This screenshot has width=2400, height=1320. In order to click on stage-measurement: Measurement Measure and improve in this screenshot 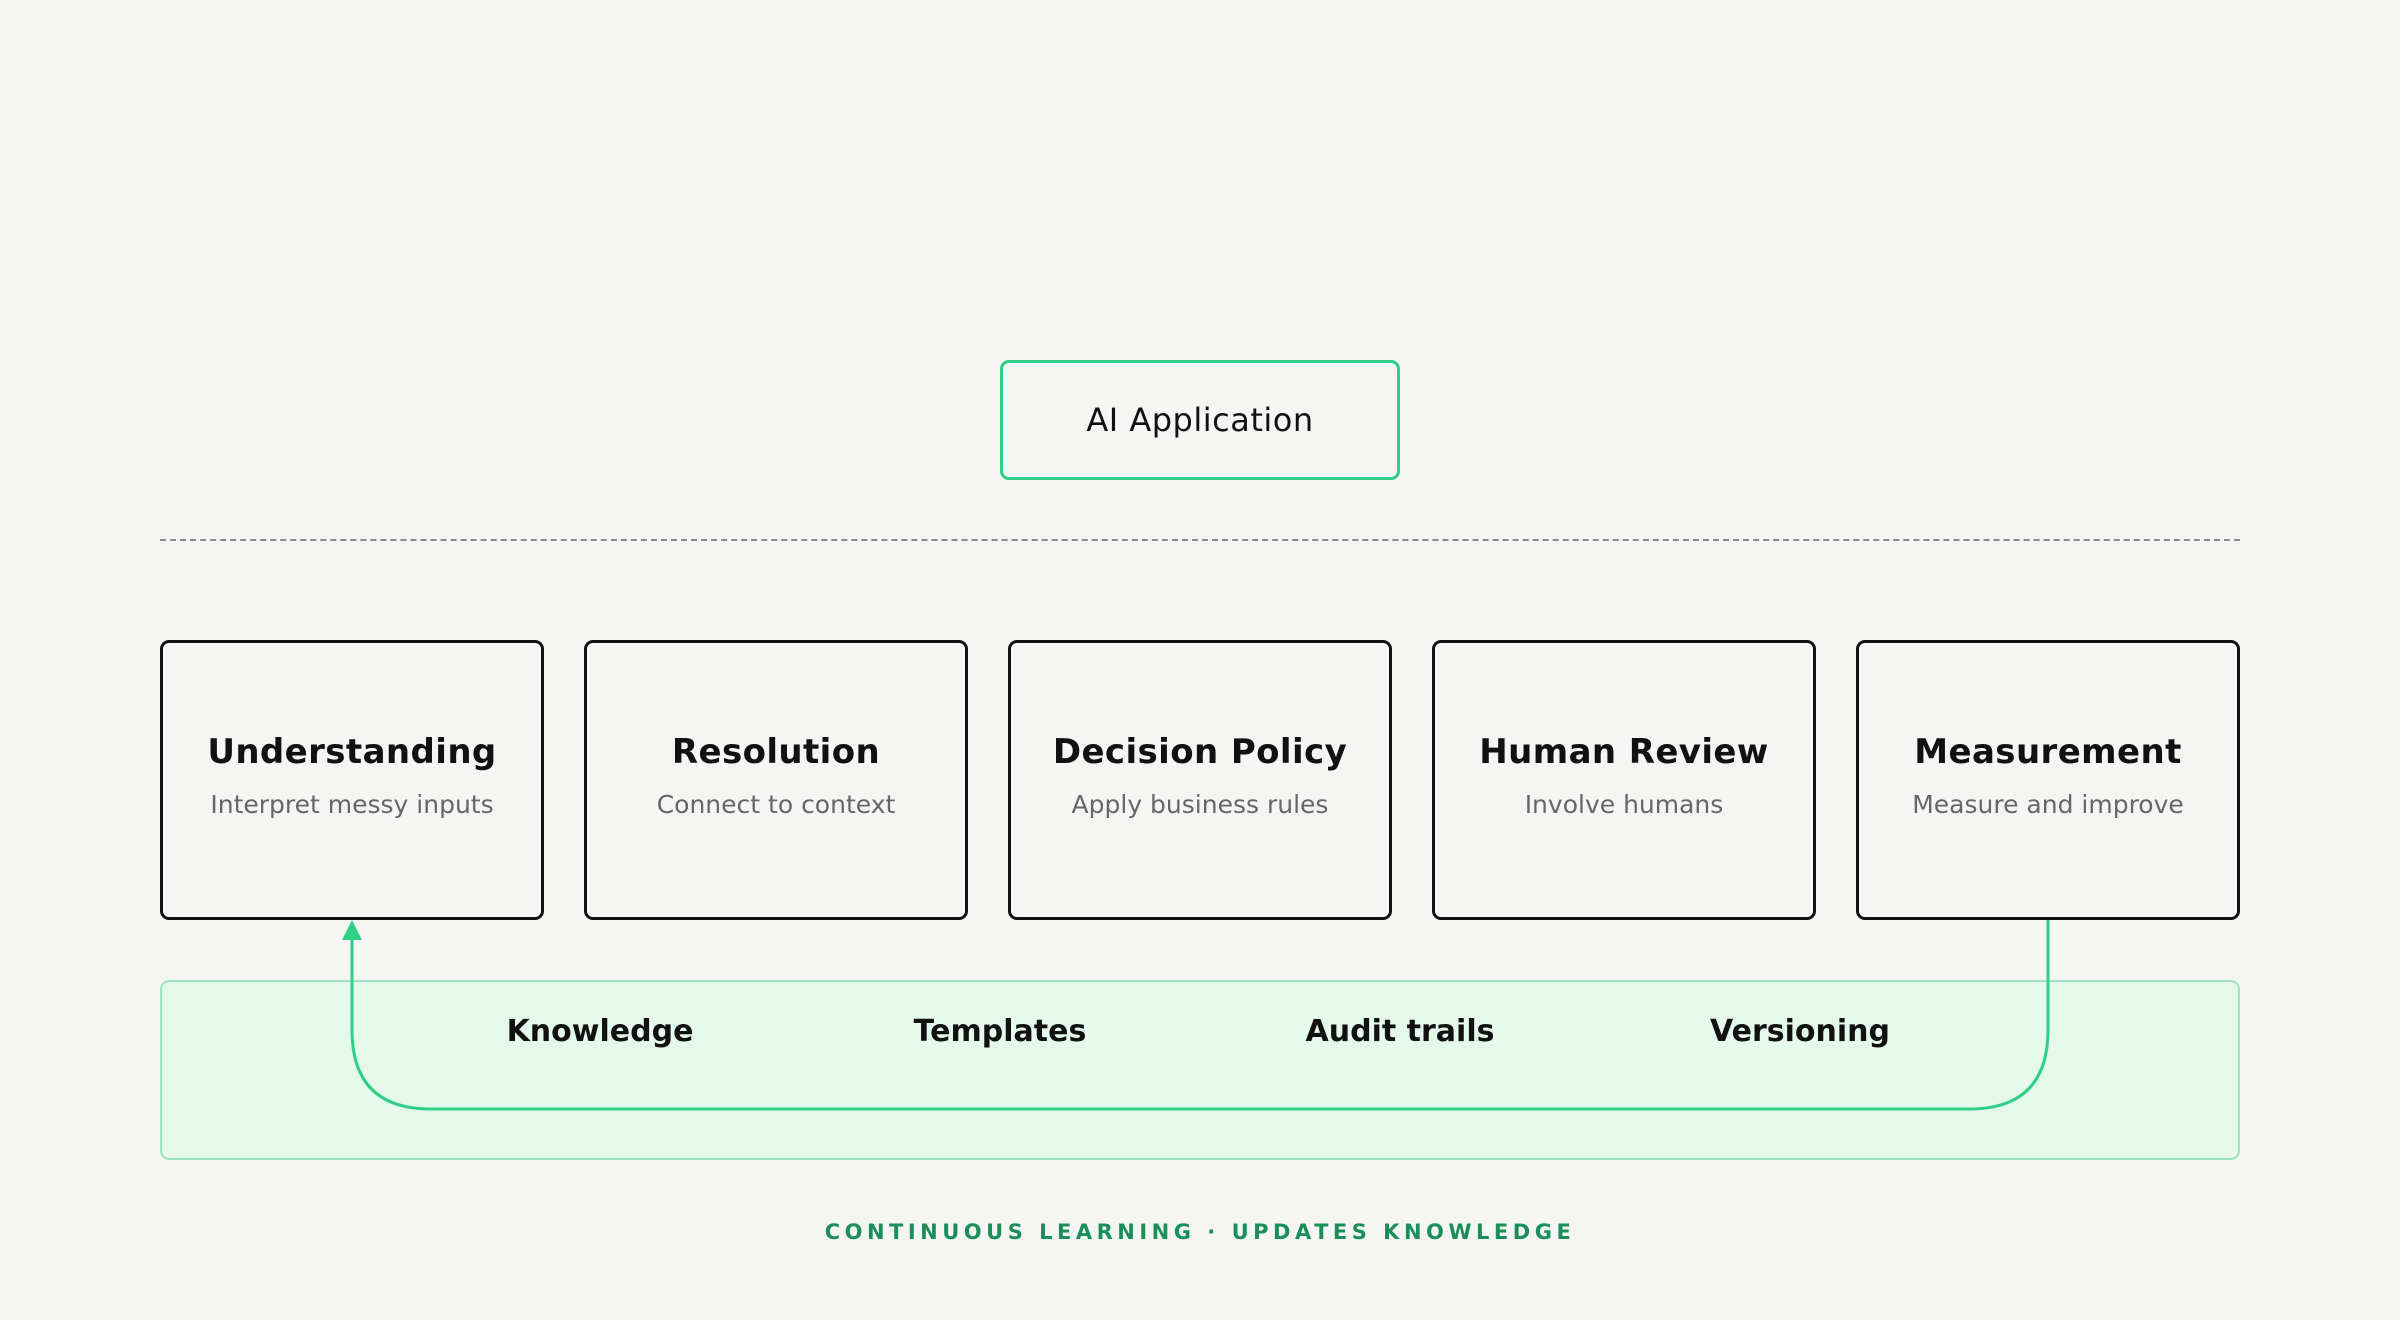, I will do `click(2048, 780)`.